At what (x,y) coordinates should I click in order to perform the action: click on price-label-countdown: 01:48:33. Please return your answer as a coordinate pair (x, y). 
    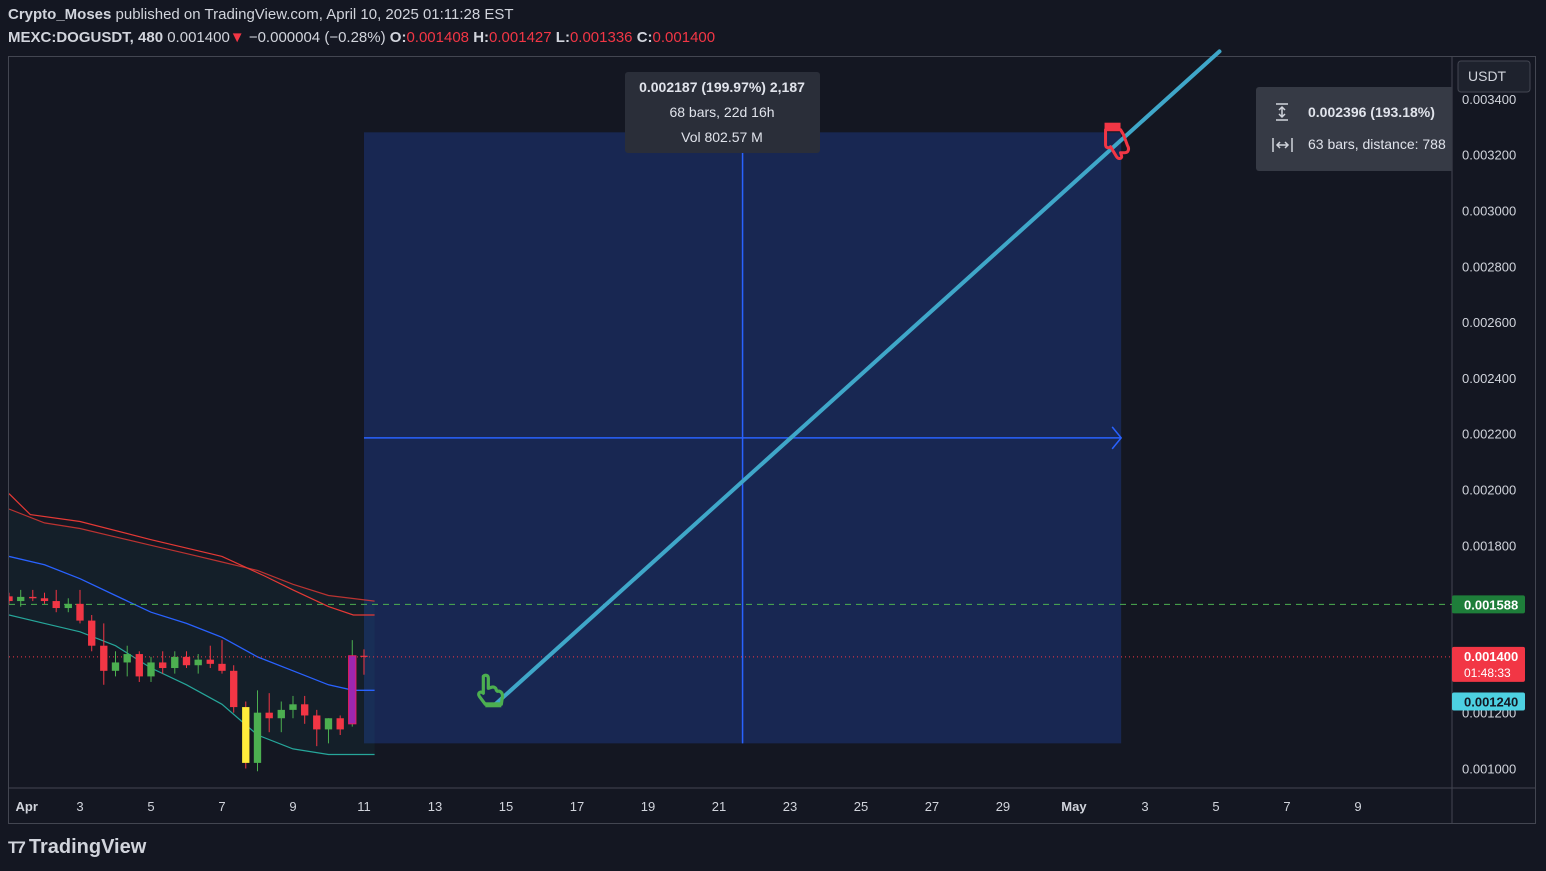
    Looking at the image, I should click on (1487, 673).